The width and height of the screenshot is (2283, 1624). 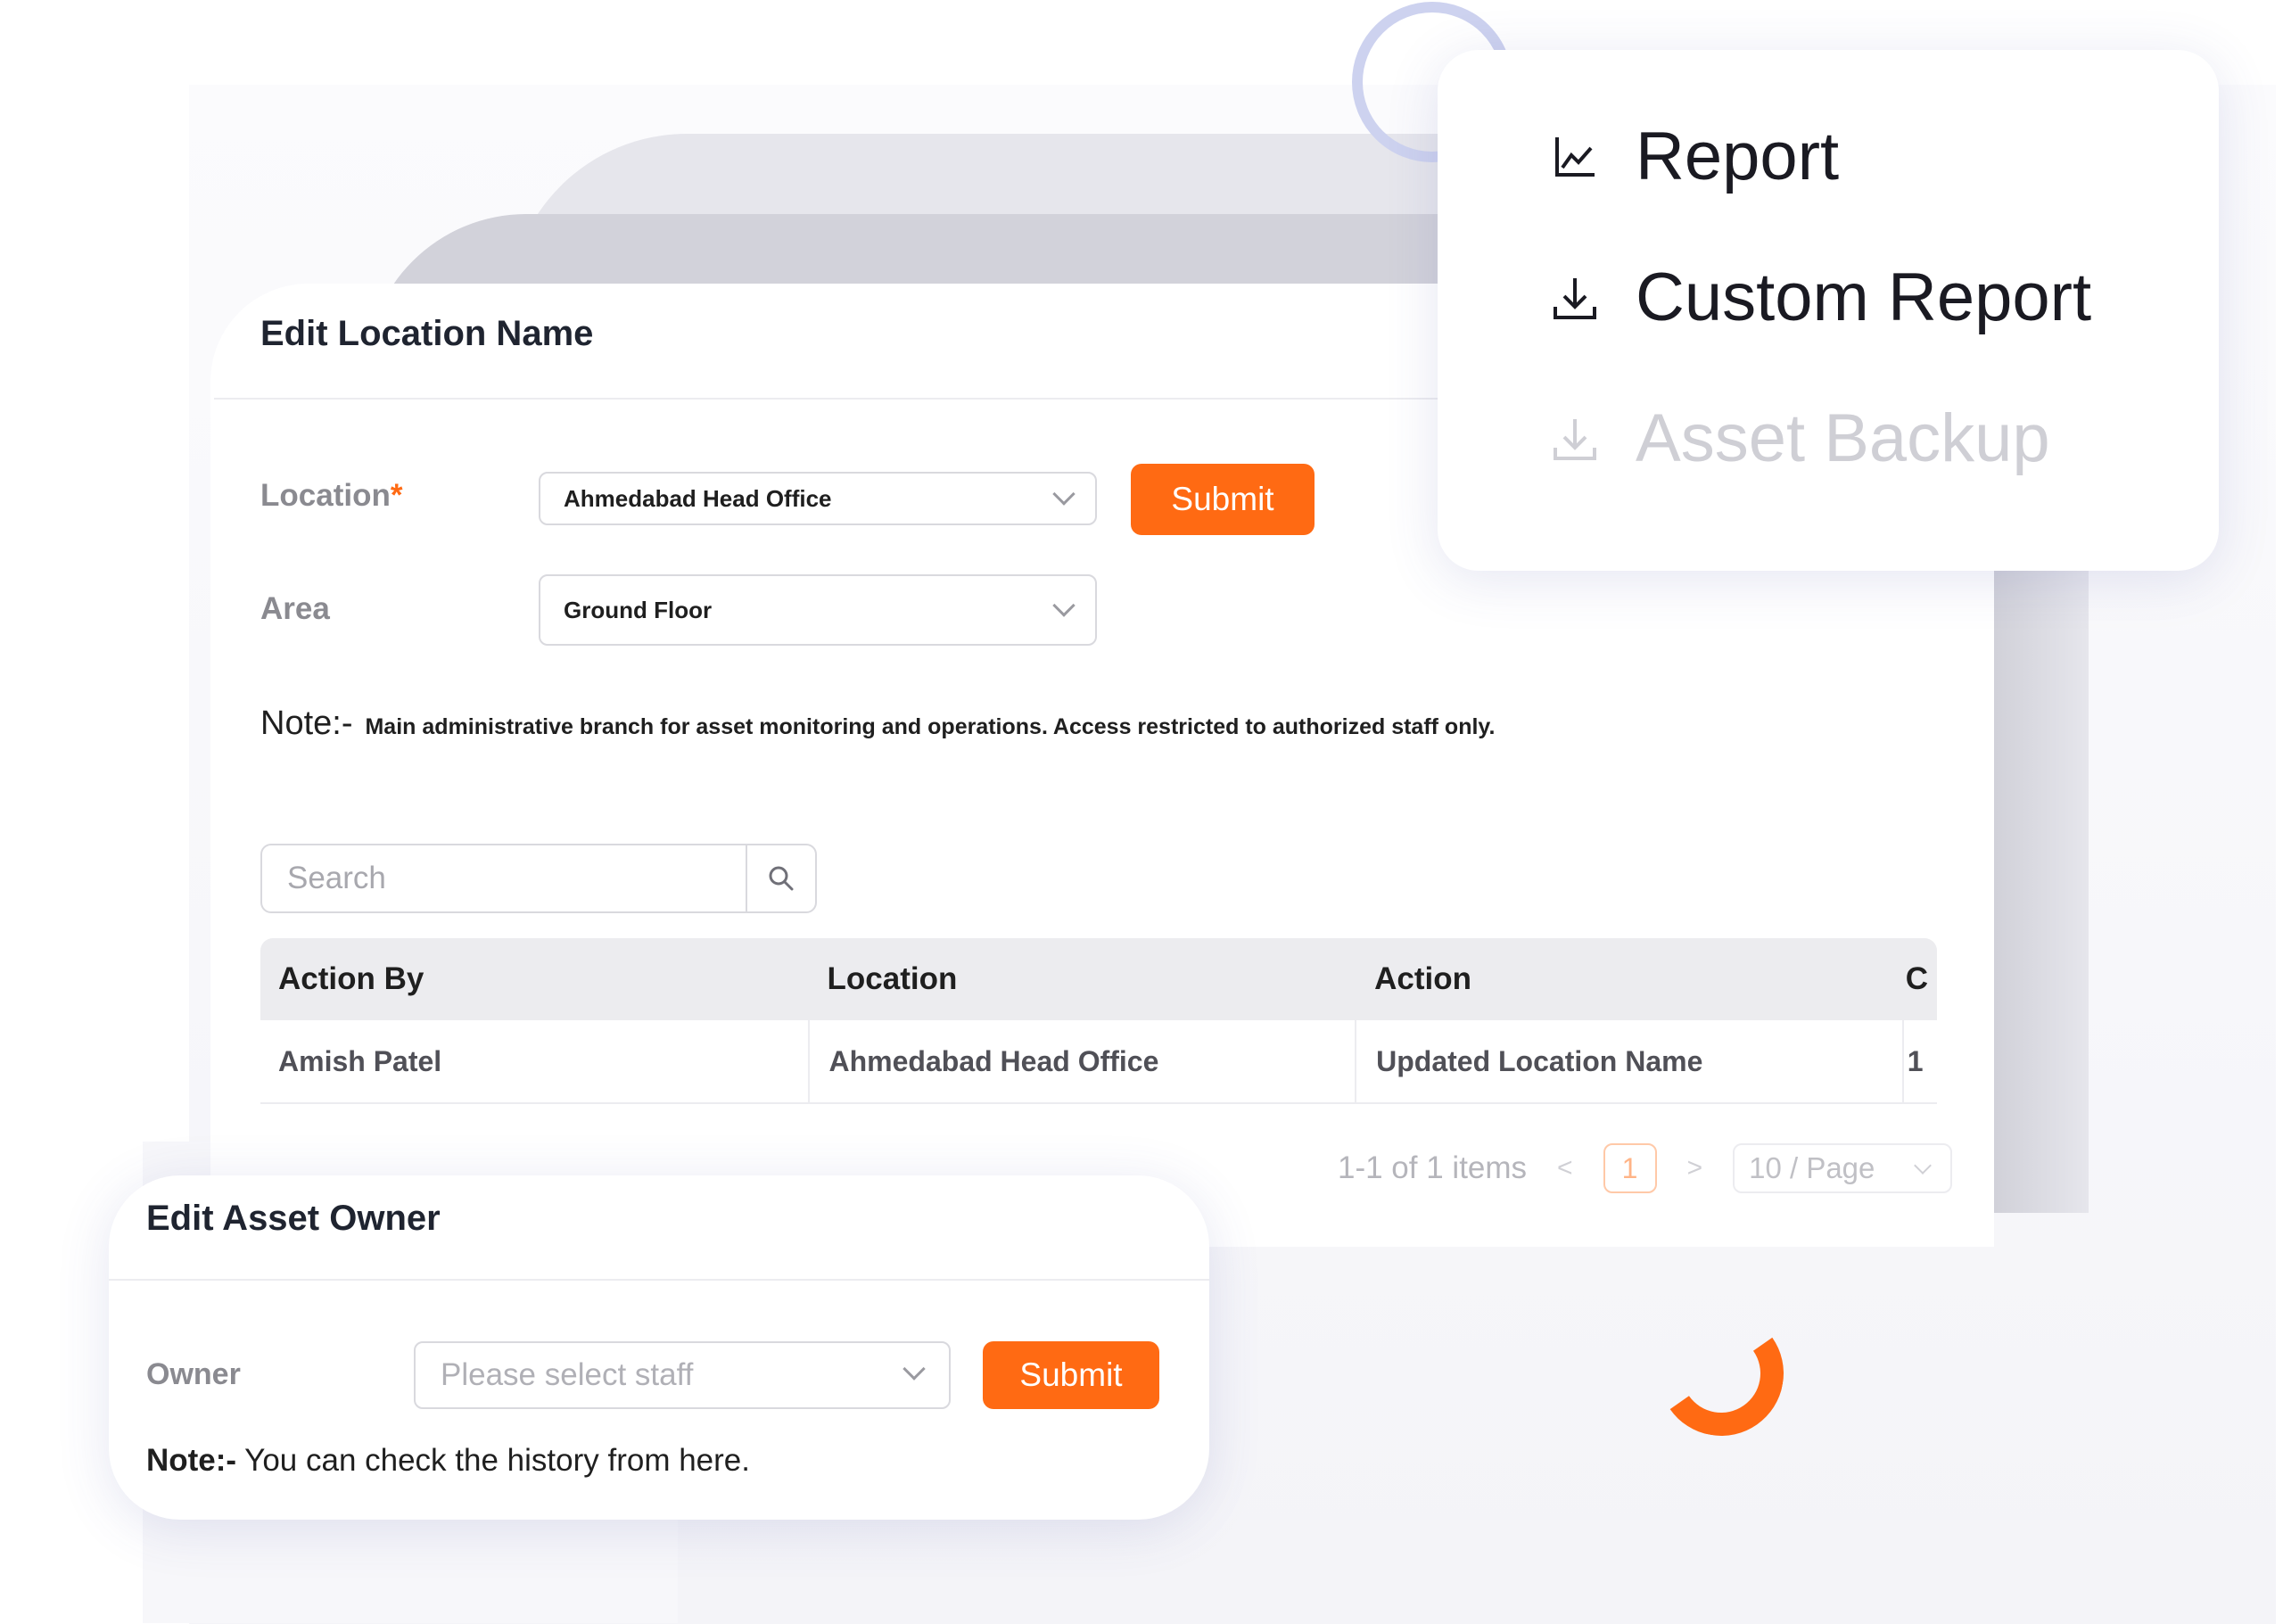 I want to click on menu-item-label: Report, so click(x=1738, y=156).